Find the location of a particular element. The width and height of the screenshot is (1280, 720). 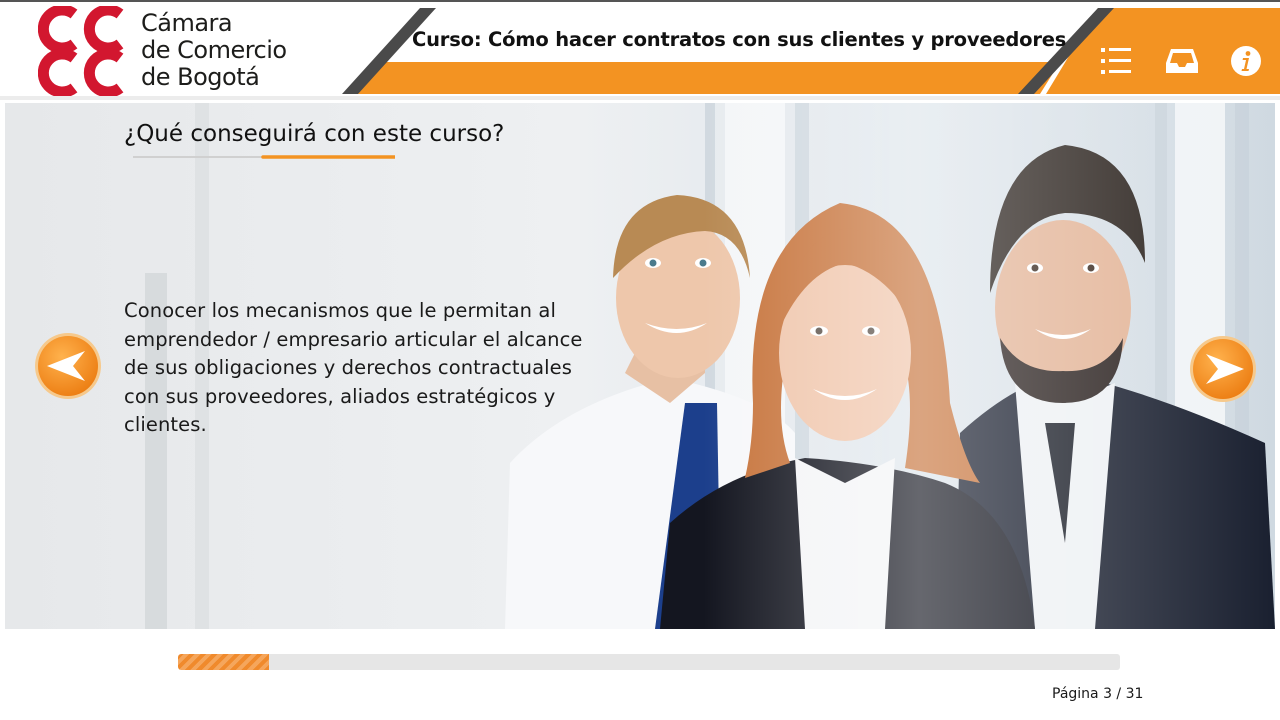

logo-line-2: de Comercio is located at coordinates (214, 50).